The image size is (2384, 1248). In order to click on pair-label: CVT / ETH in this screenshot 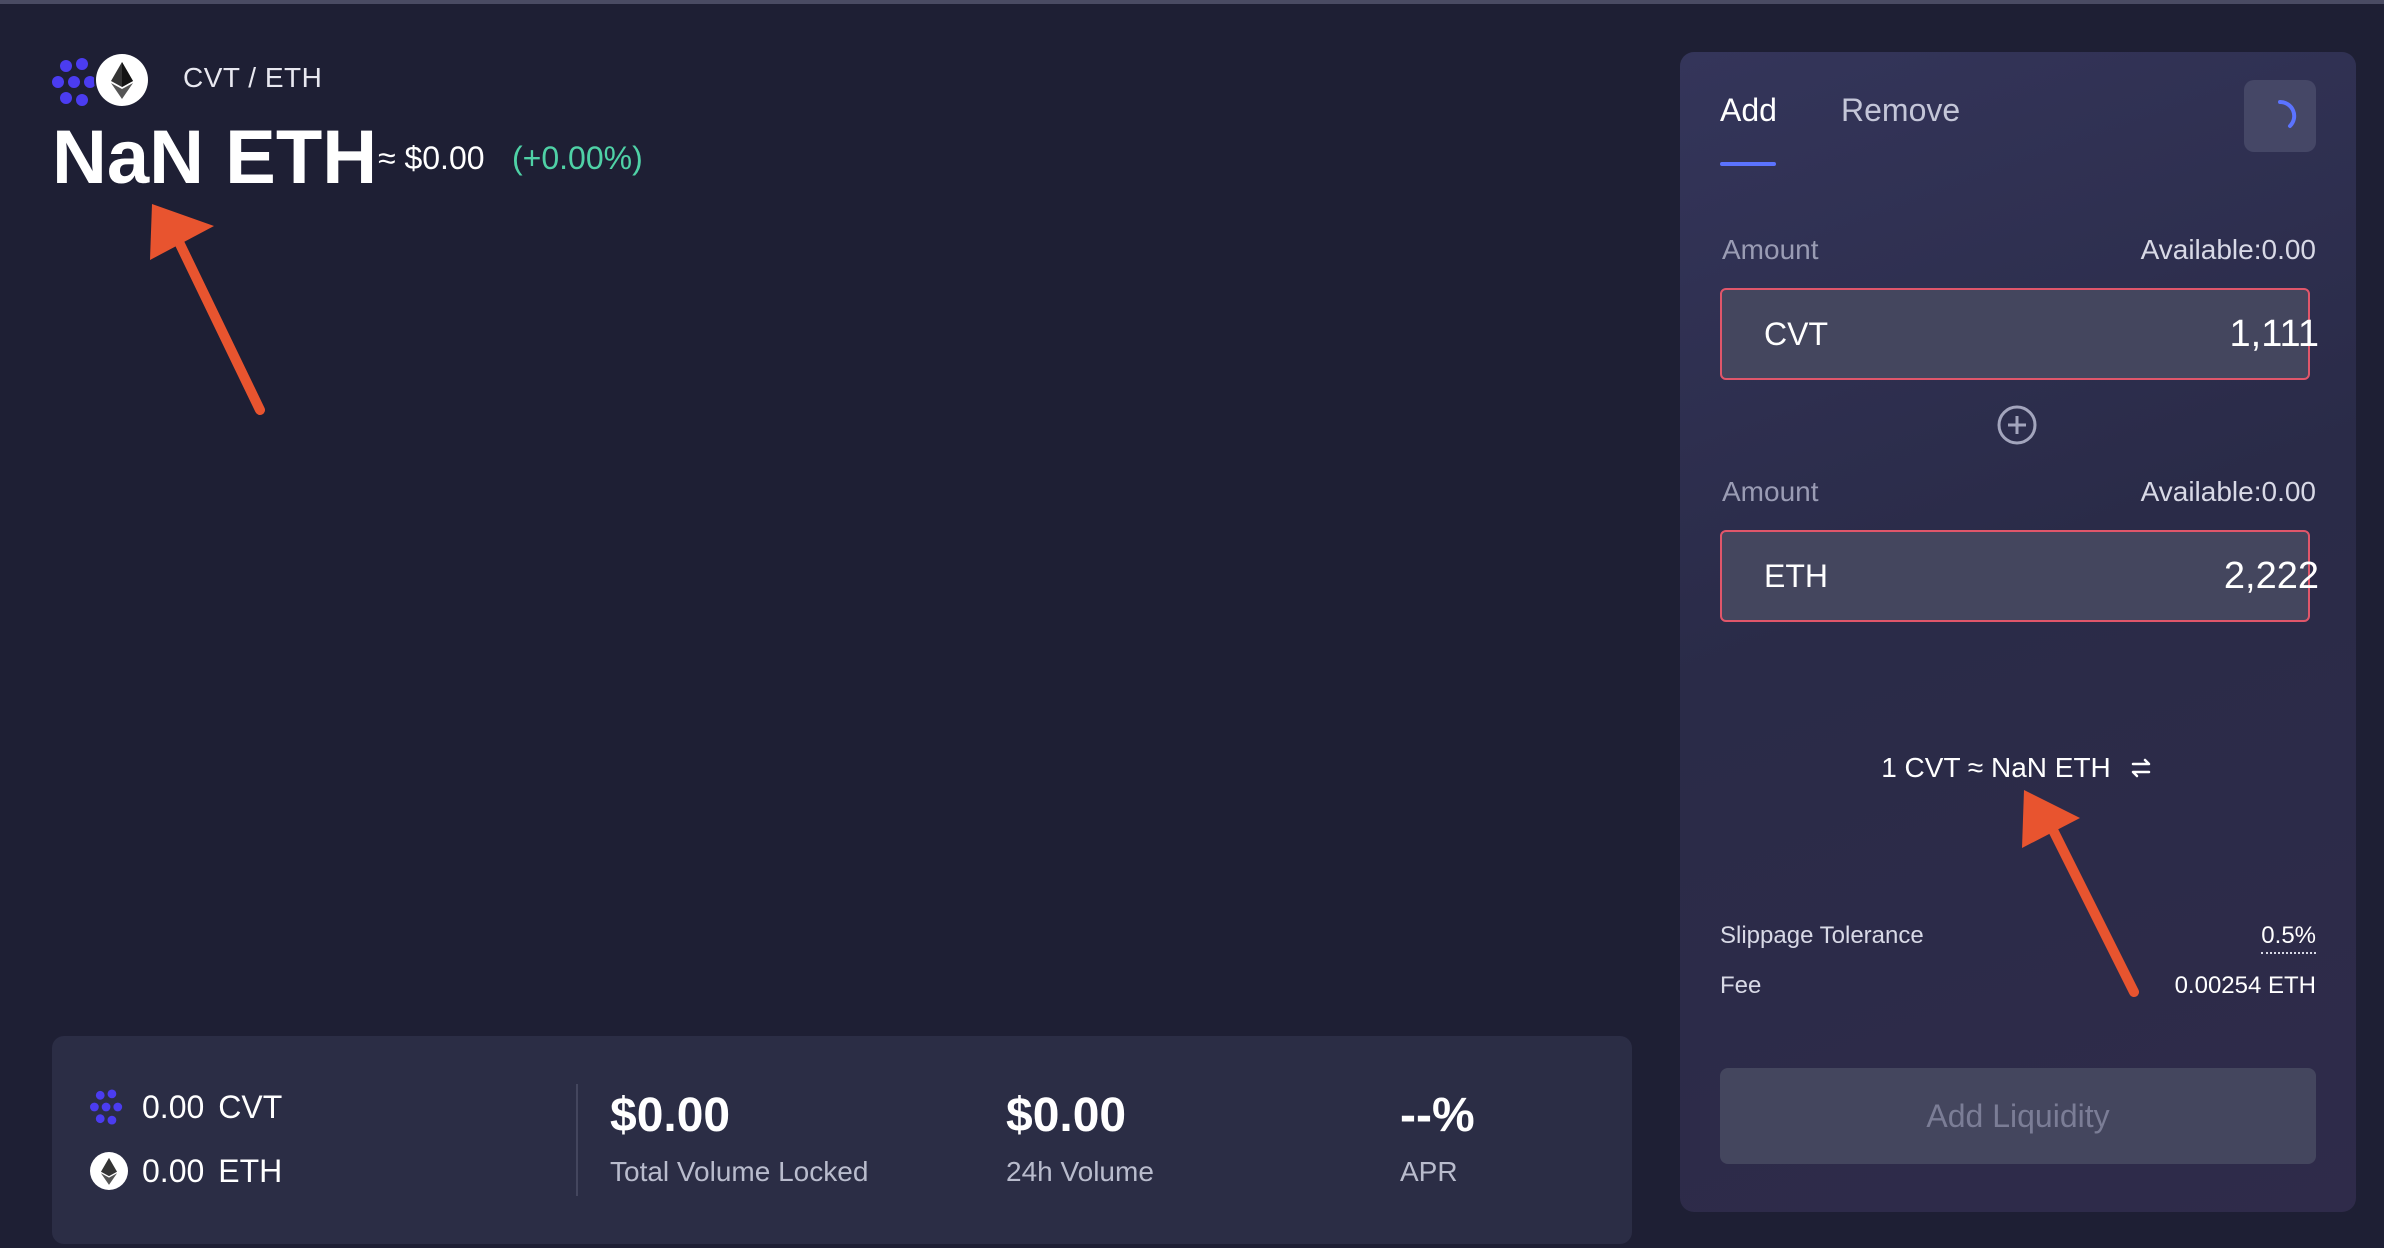, I will do `click(253, 77)`.